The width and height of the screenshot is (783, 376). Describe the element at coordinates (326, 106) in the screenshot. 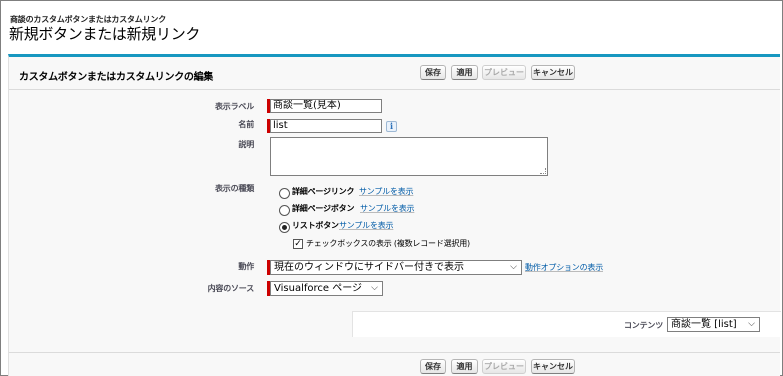

I see `display-label-field: 商談一覧(見本)` at that location.